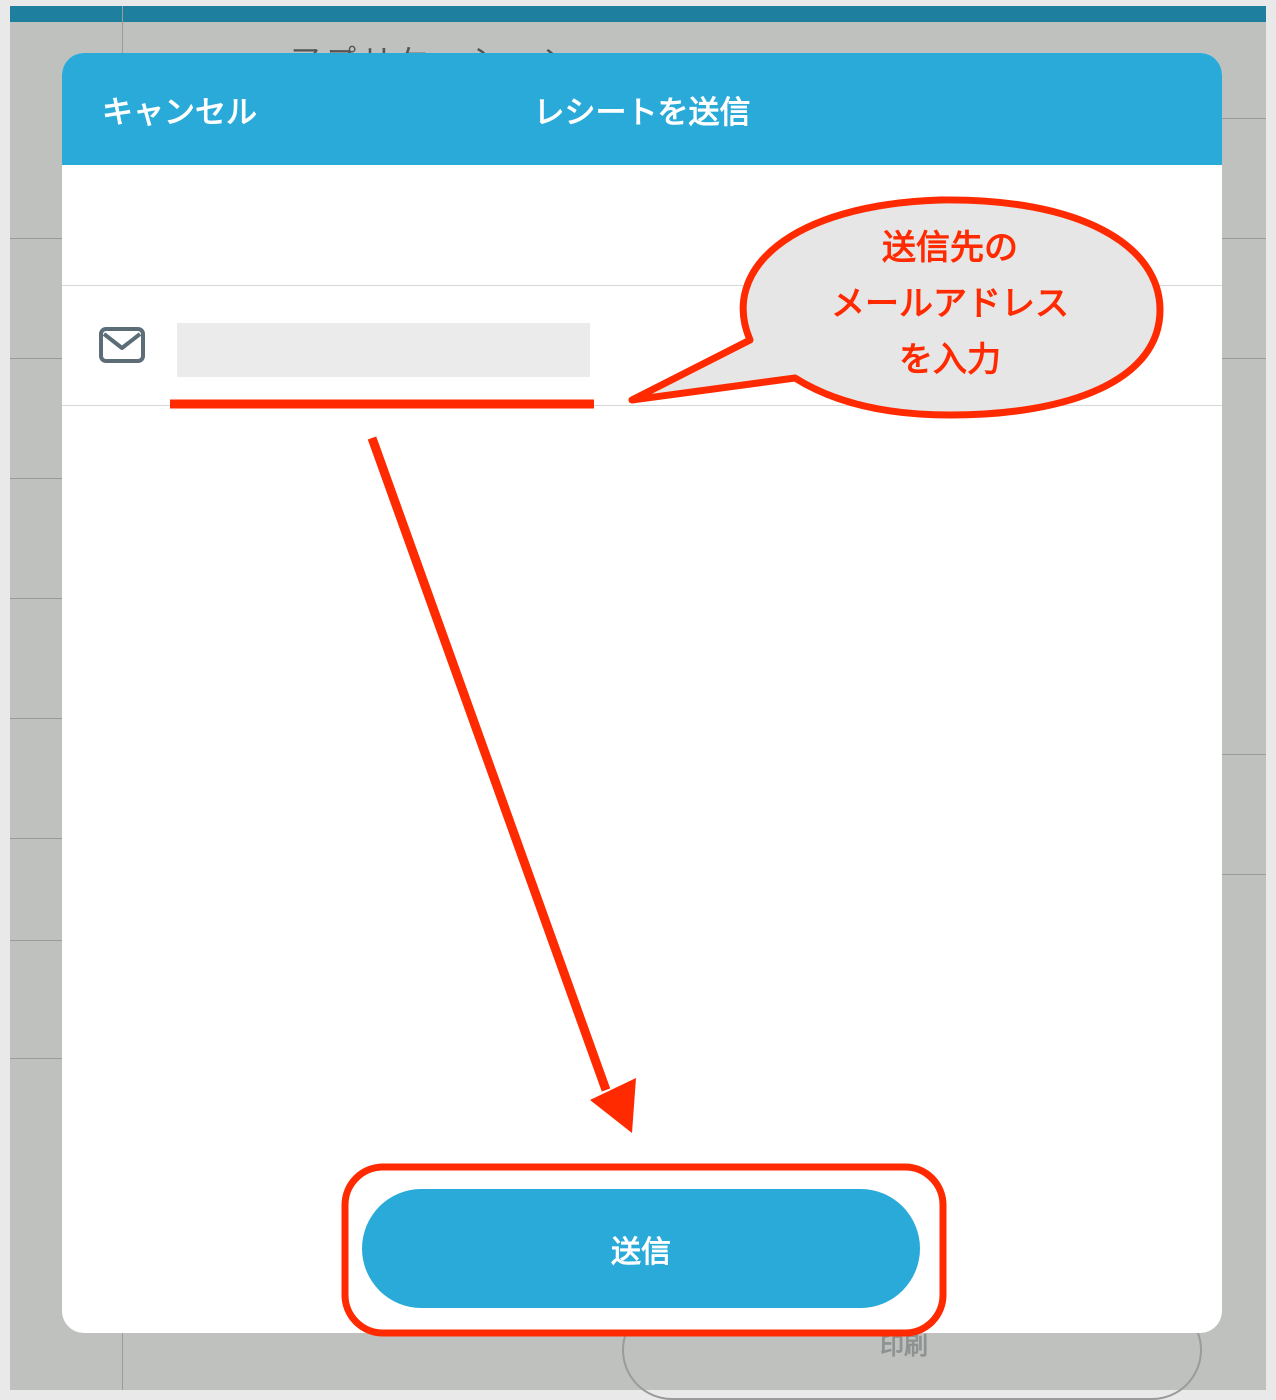 This screenshot has height=1400, width=1276. What do you see at coordinates (489, 764) in the screenshot?
I see `arrow-shaft` at bounding box center [489, 764].